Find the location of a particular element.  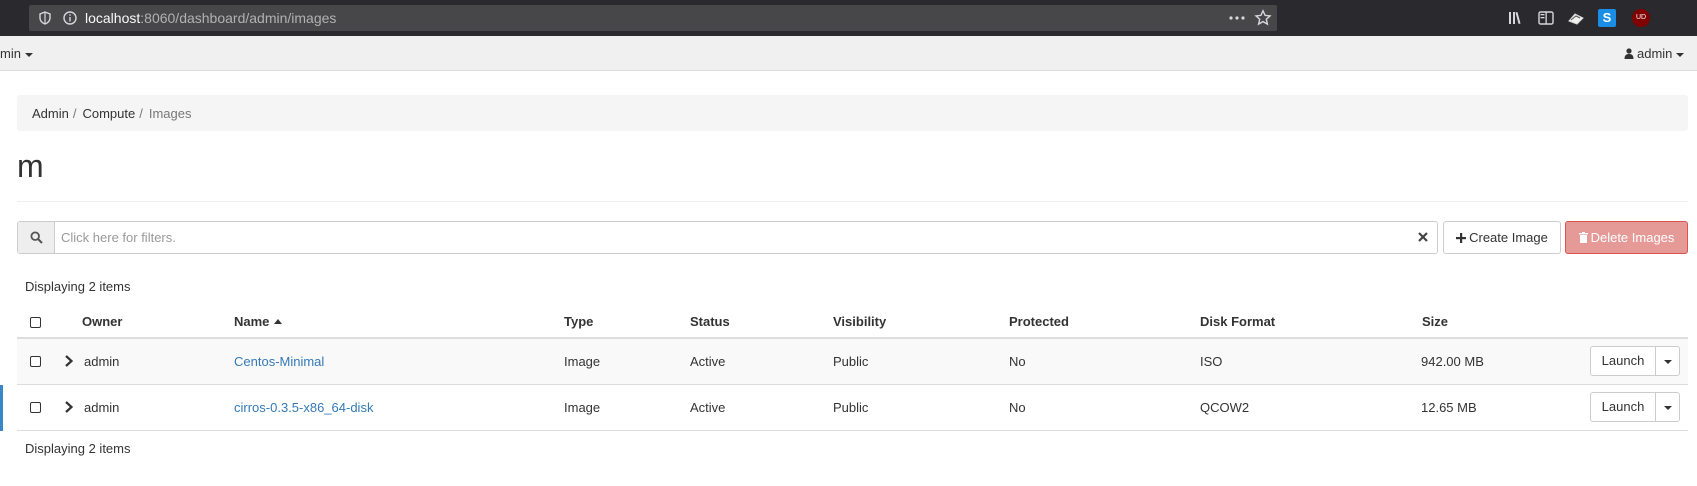

column-size: Size is located at coordinates (1435, 321).